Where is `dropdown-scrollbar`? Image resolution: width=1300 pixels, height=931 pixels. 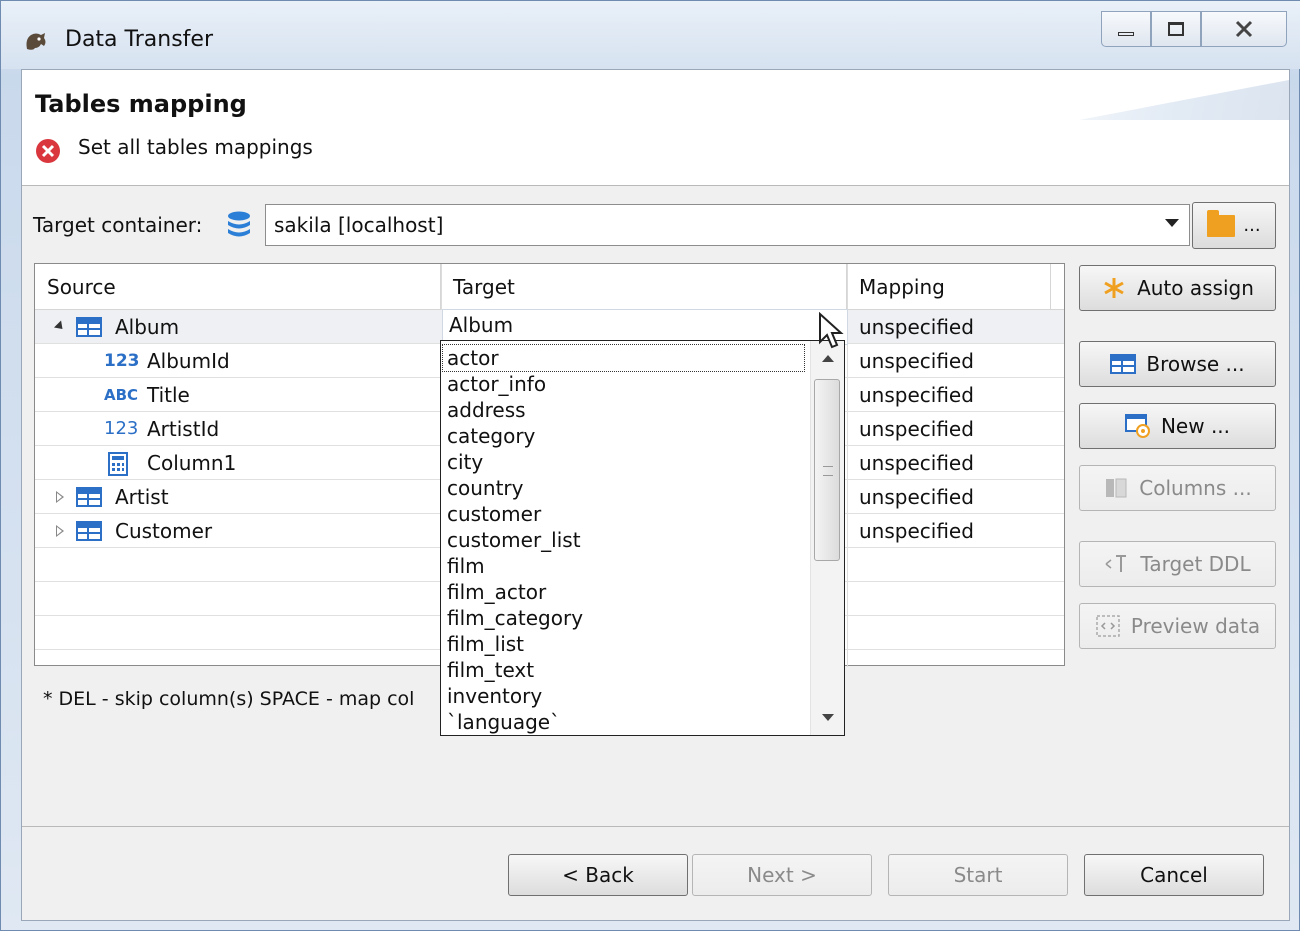
dropdown-scrollbar is located at coordinates (827, 538).